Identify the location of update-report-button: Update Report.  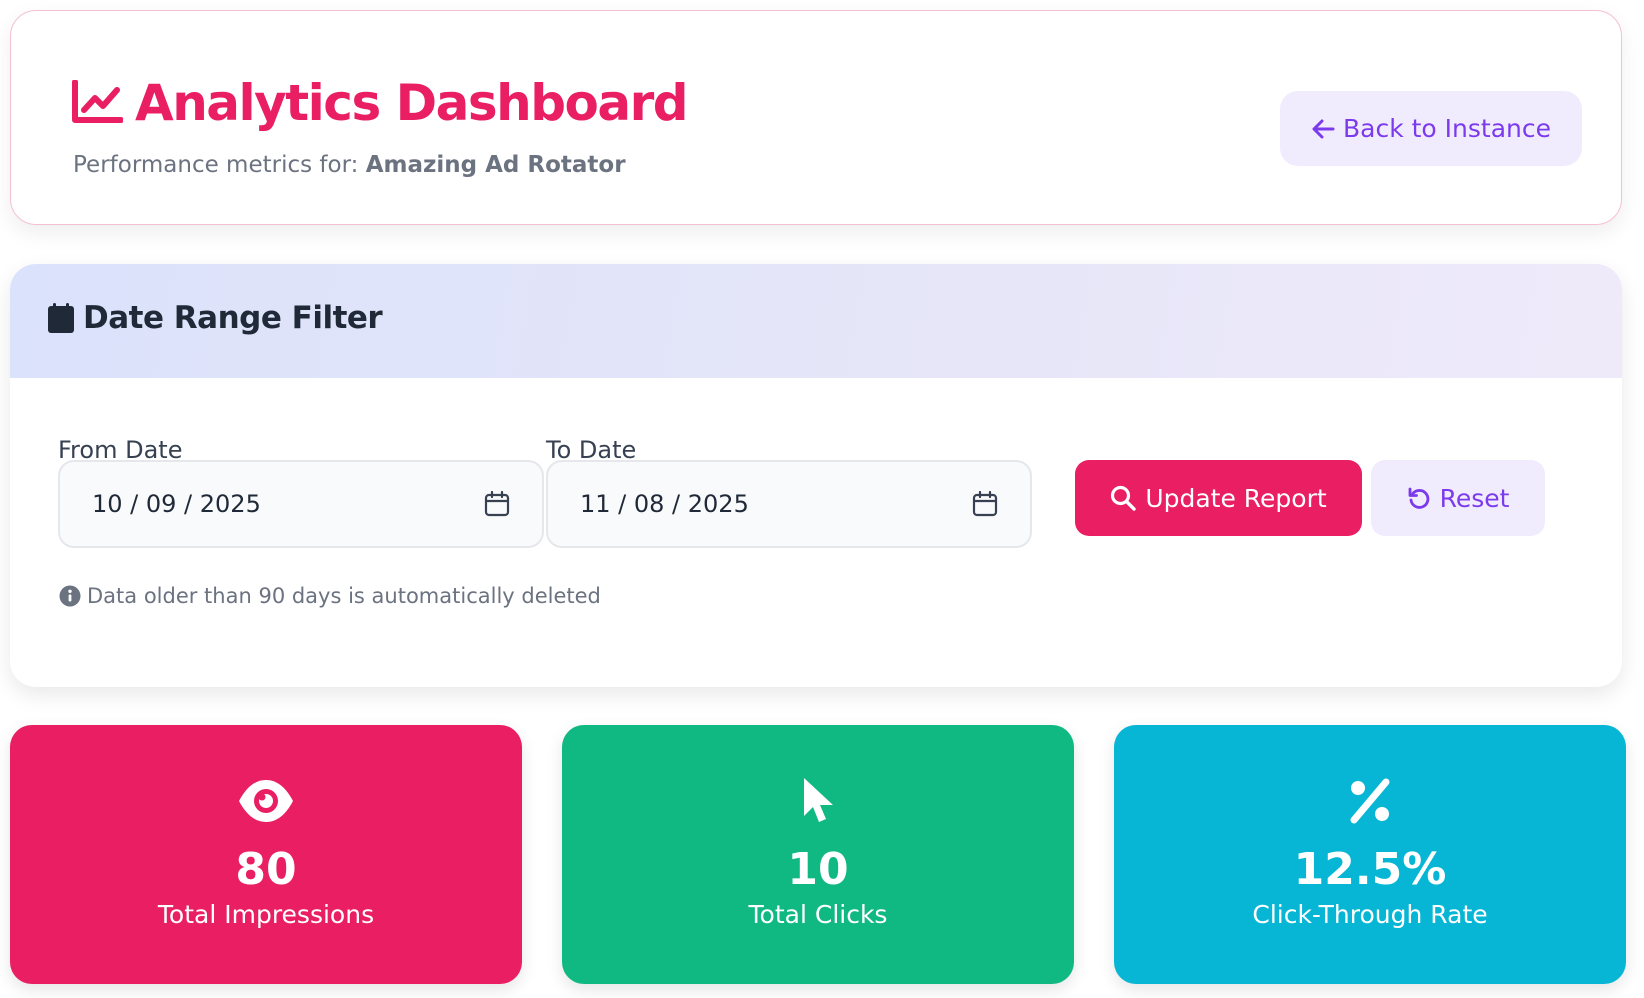
(1218, 498).